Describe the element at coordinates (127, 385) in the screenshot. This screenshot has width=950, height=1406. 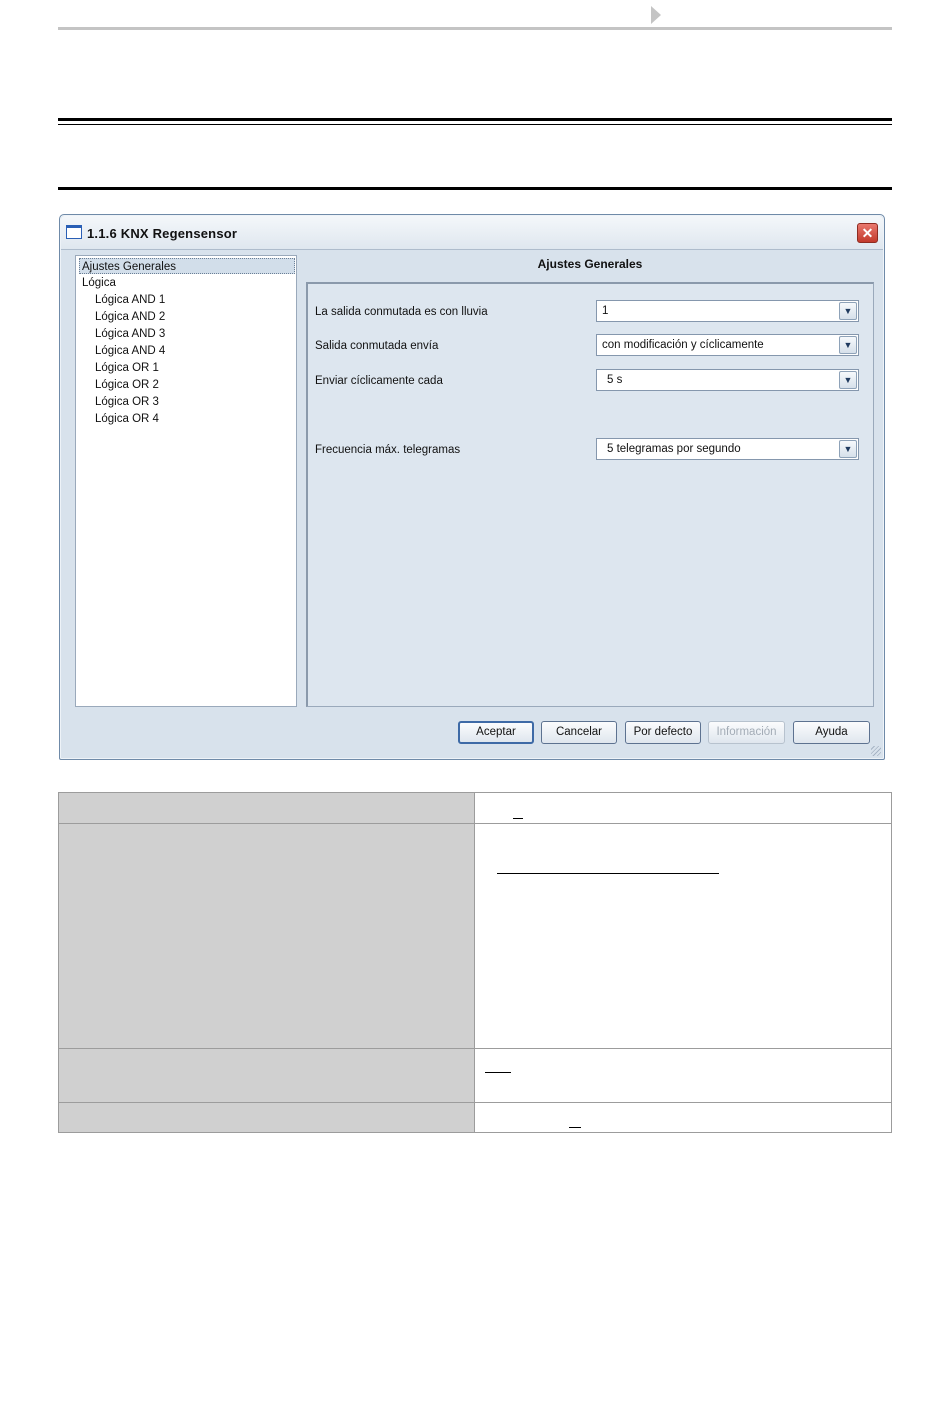
I see `tree-item-logica-or-2: Lógica OR 2` at that location.